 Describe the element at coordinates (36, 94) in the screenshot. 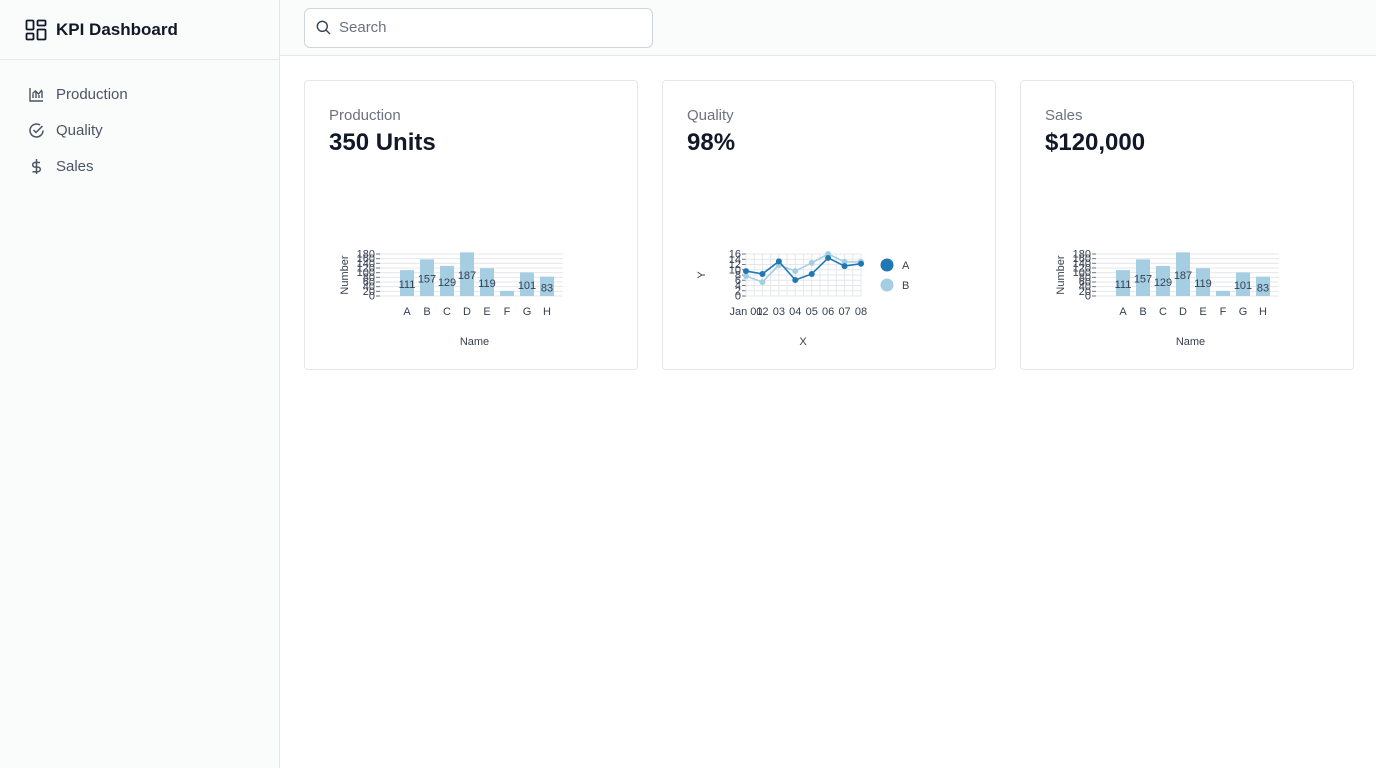

I see `chart-icon` at that location.